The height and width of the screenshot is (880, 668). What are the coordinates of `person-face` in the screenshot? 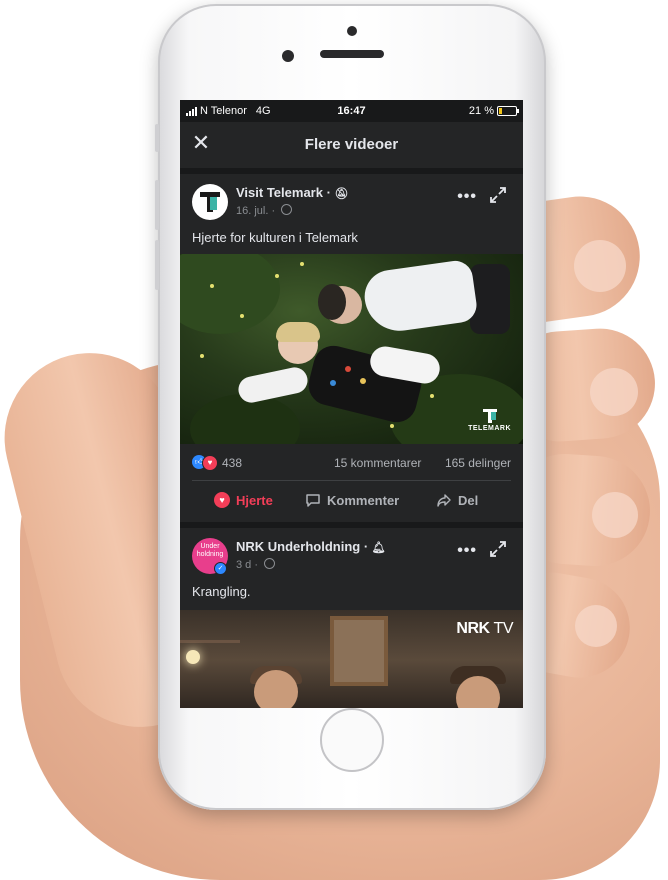 It's located at (276, 689).